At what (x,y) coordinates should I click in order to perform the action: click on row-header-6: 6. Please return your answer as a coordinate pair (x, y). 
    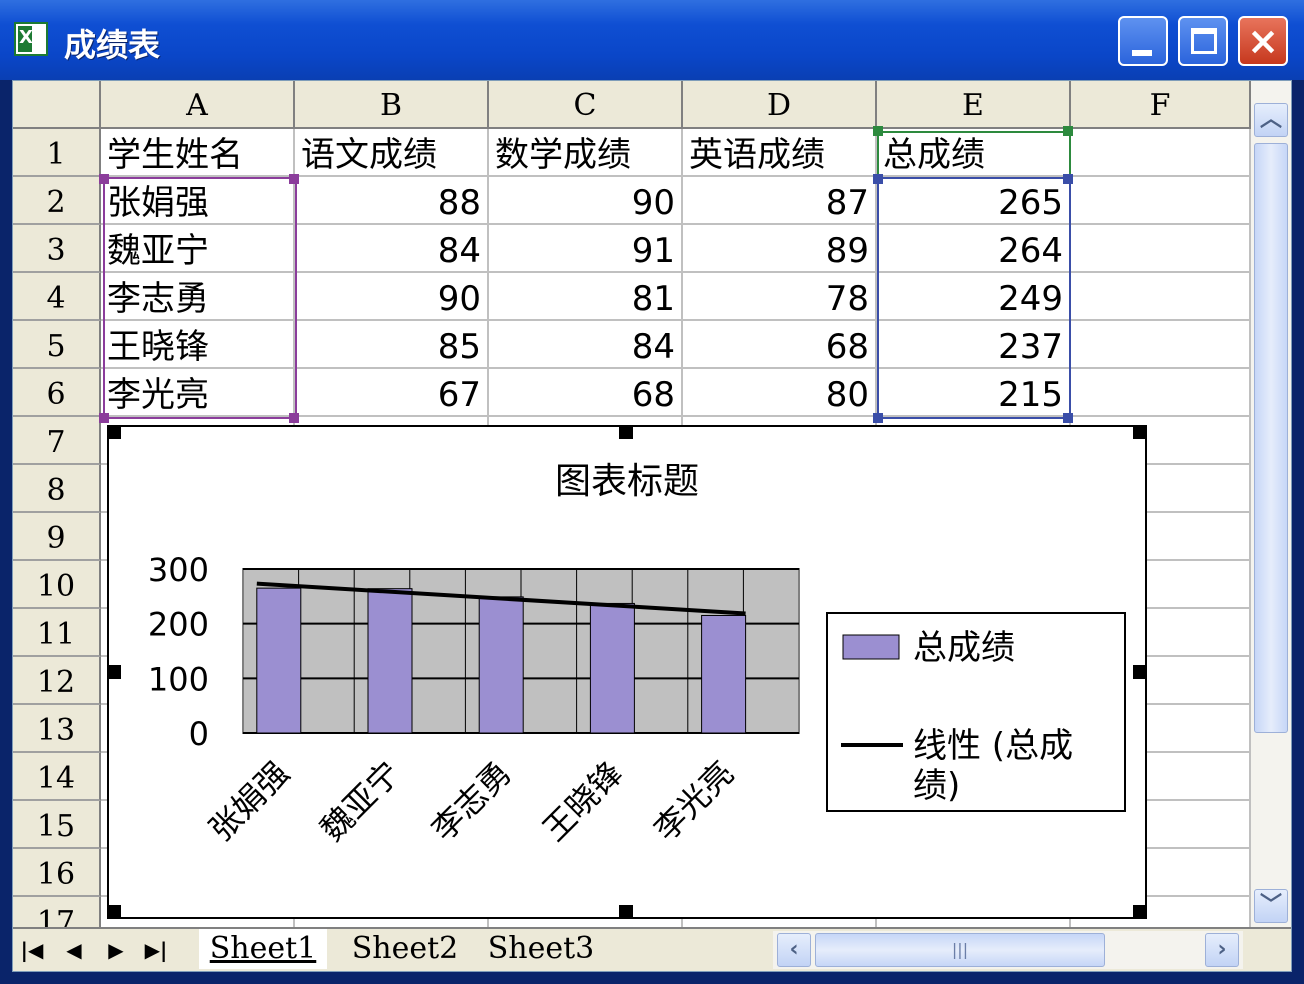
    Looking at the image, I should click on (57, 393).